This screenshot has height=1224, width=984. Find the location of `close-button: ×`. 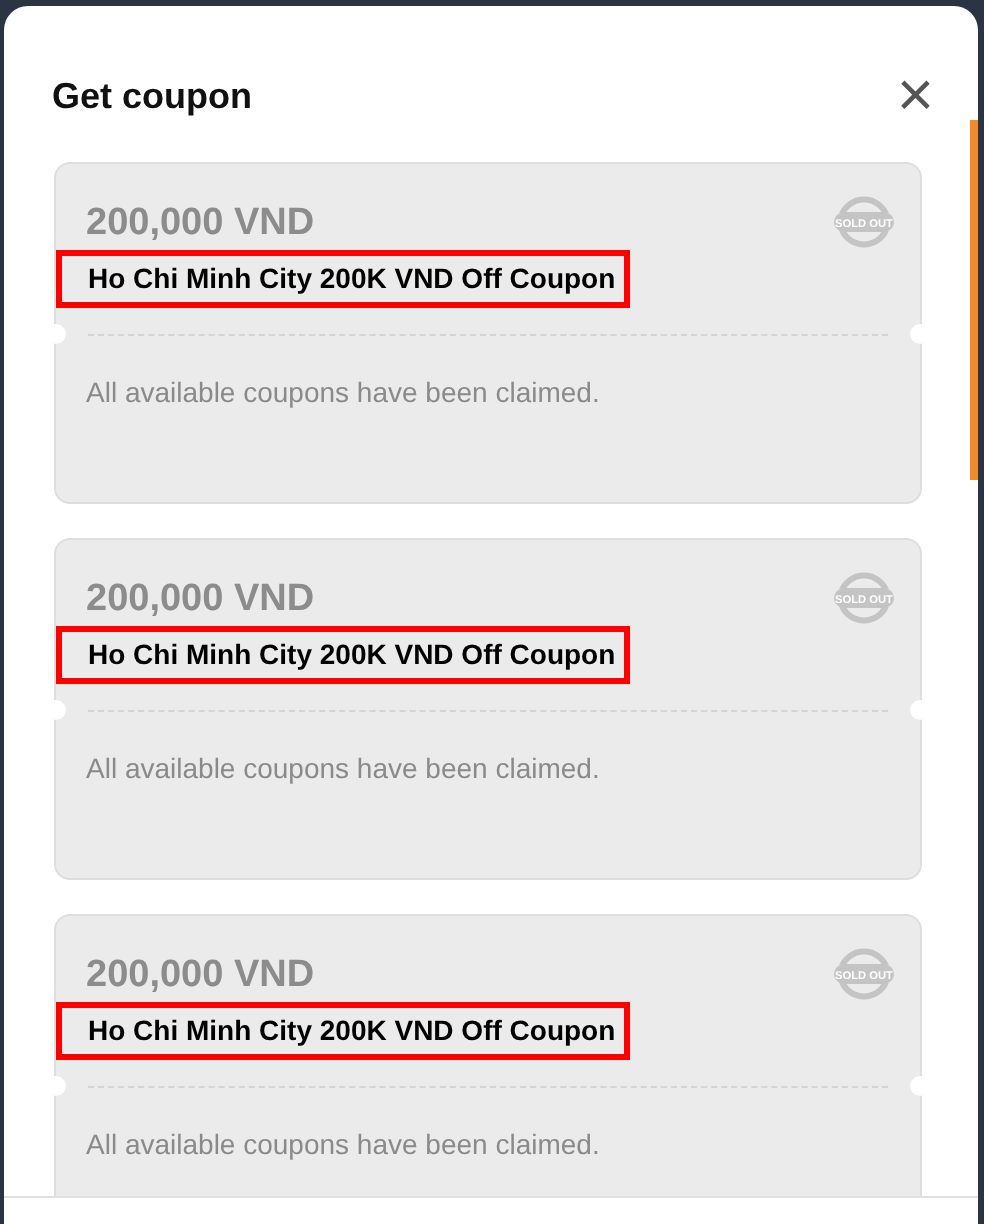

close-button: × is located at coordinates (915, 94).